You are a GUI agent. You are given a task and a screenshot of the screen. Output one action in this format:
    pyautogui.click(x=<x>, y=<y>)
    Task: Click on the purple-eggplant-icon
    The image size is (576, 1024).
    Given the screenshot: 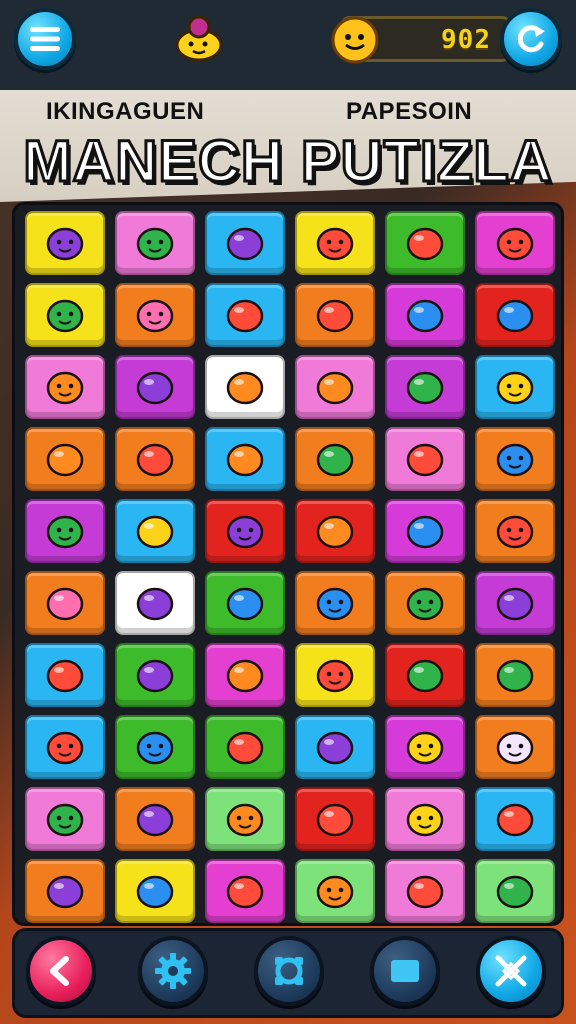 What is the action you would take?
    pyautogui.click(x=245, y=244)
    